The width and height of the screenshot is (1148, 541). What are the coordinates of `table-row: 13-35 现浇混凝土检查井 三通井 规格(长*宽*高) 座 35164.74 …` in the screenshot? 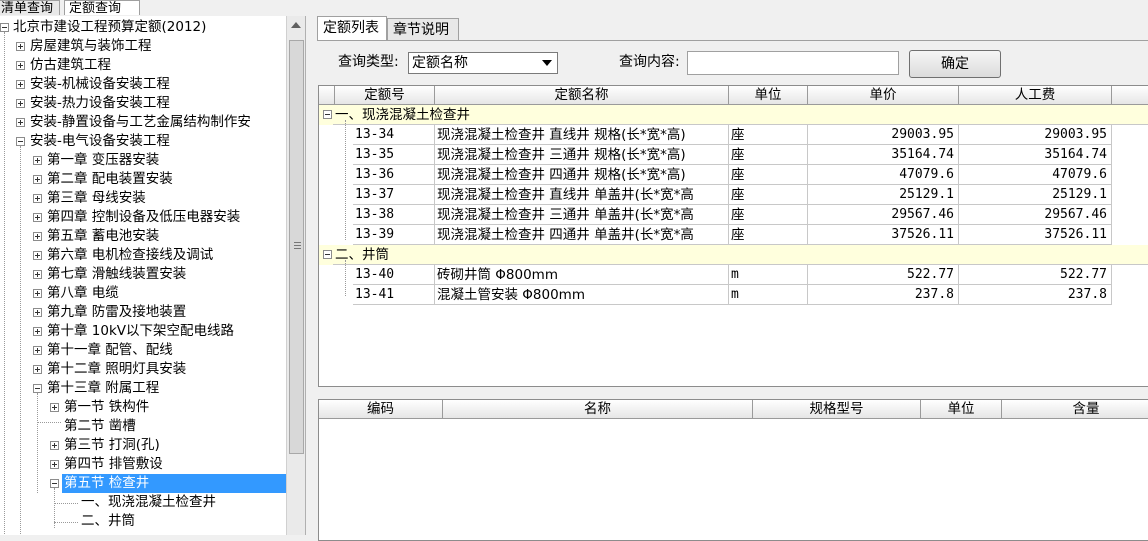 It's located at (733, 155).